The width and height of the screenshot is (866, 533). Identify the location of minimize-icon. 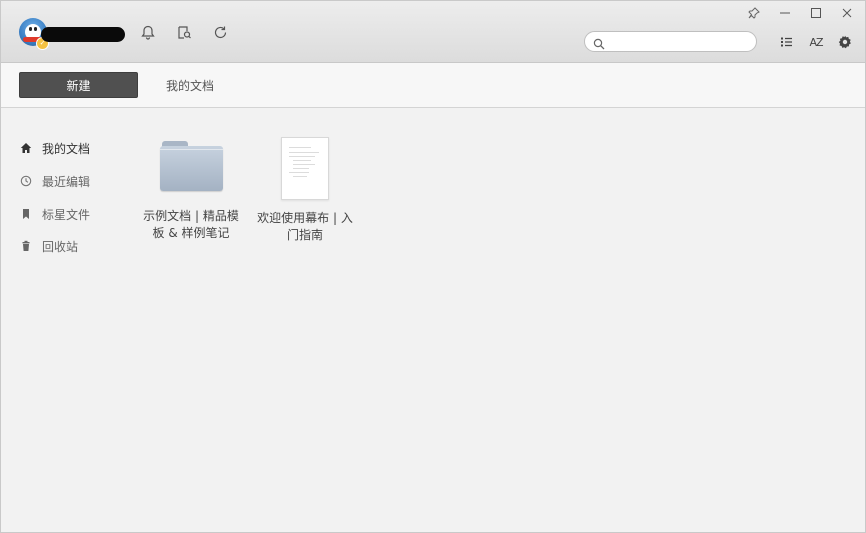
(785, 13).